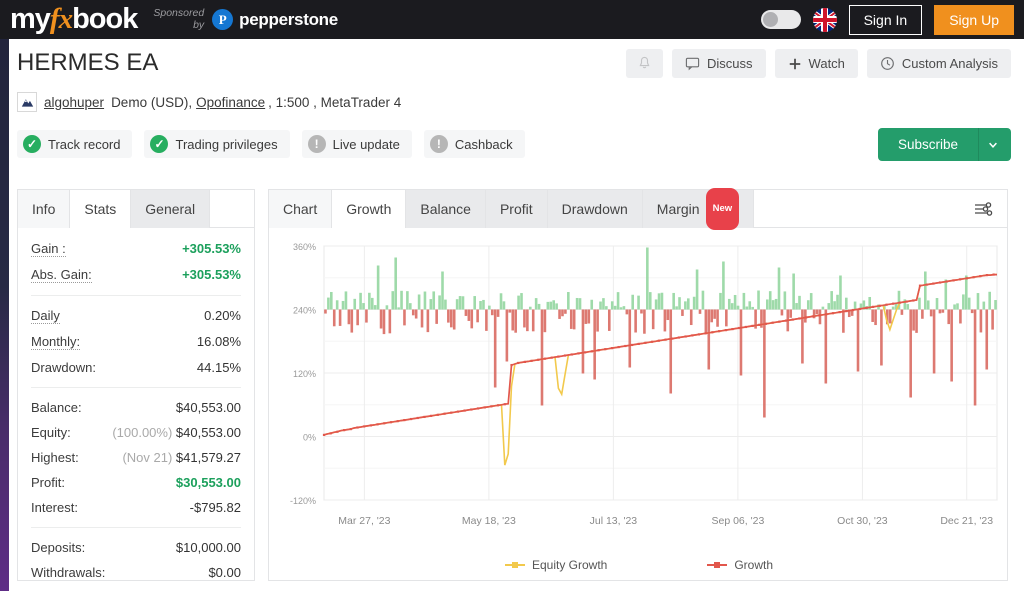 This screenshot has width=1024, height=591. I want to click on stat-label: Drawdown:, so click(64, 367).